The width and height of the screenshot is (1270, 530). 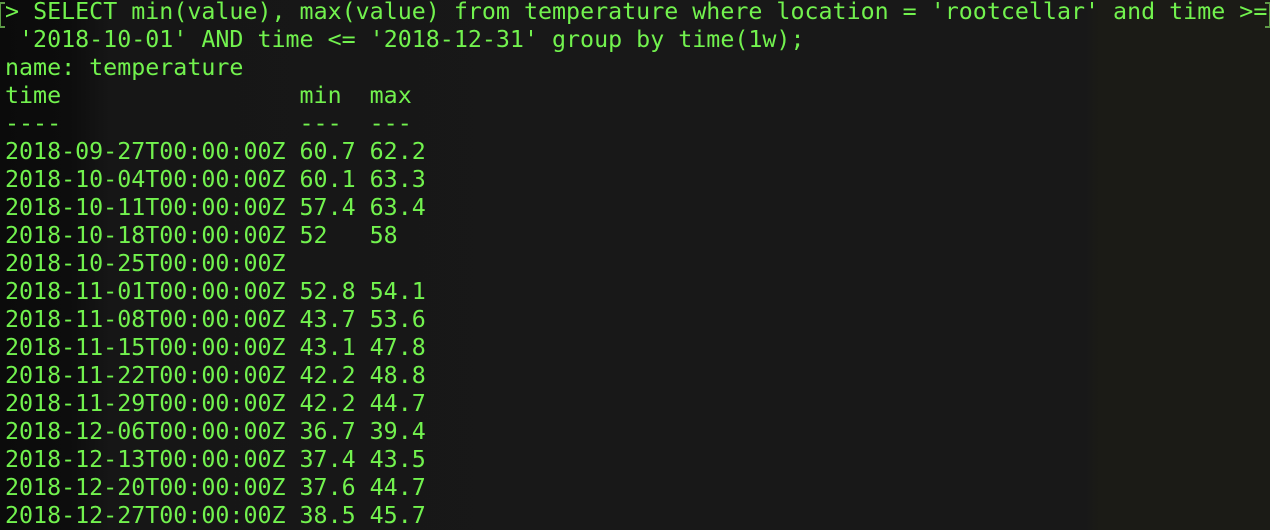 What do you see at coordinates (124, 67) in the screenshot?
I see `result-name: name: temperature` at bounding box center [124, 67].